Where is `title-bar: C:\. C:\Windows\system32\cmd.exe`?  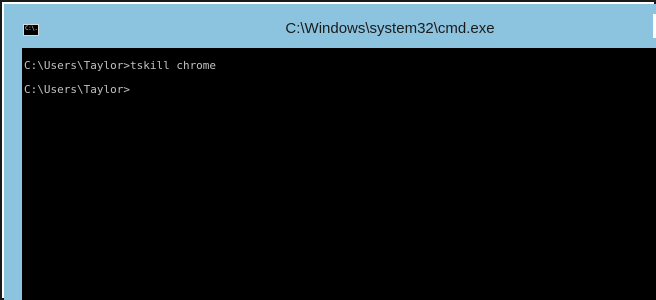 title-bar: C:\. C:\Windows\system32\cmd.exe is located at coordinates (330, 26).